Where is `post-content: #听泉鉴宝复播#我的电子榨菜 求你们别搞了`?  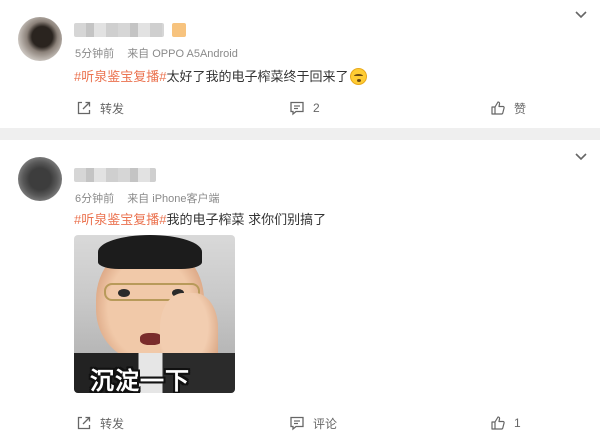 post-content: #听泉鉴宝复播#我的电子榨菜 求你们别搞了 is located at coordinates (200, 218).